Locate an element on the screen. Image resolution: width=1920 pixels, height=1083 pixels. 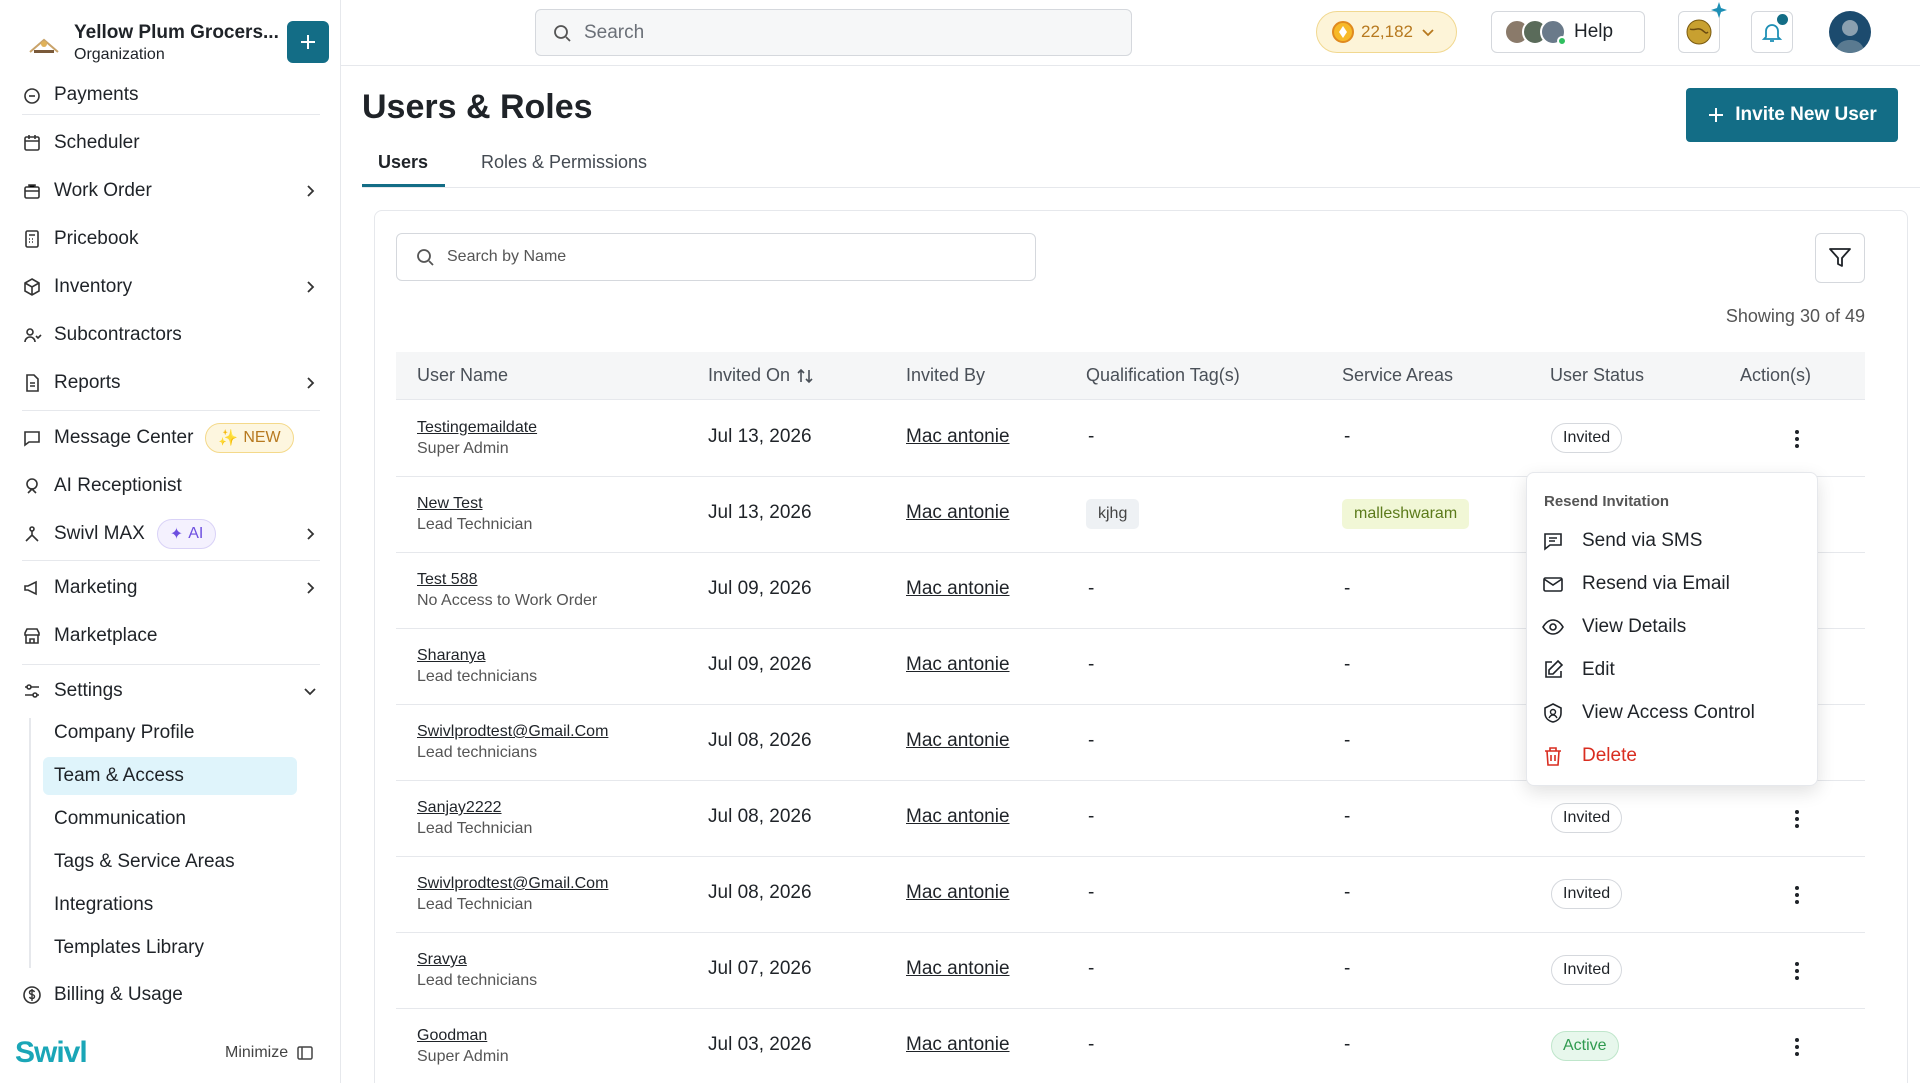
column-header-invited-on: Invited On is located at coordinates (761, 375).